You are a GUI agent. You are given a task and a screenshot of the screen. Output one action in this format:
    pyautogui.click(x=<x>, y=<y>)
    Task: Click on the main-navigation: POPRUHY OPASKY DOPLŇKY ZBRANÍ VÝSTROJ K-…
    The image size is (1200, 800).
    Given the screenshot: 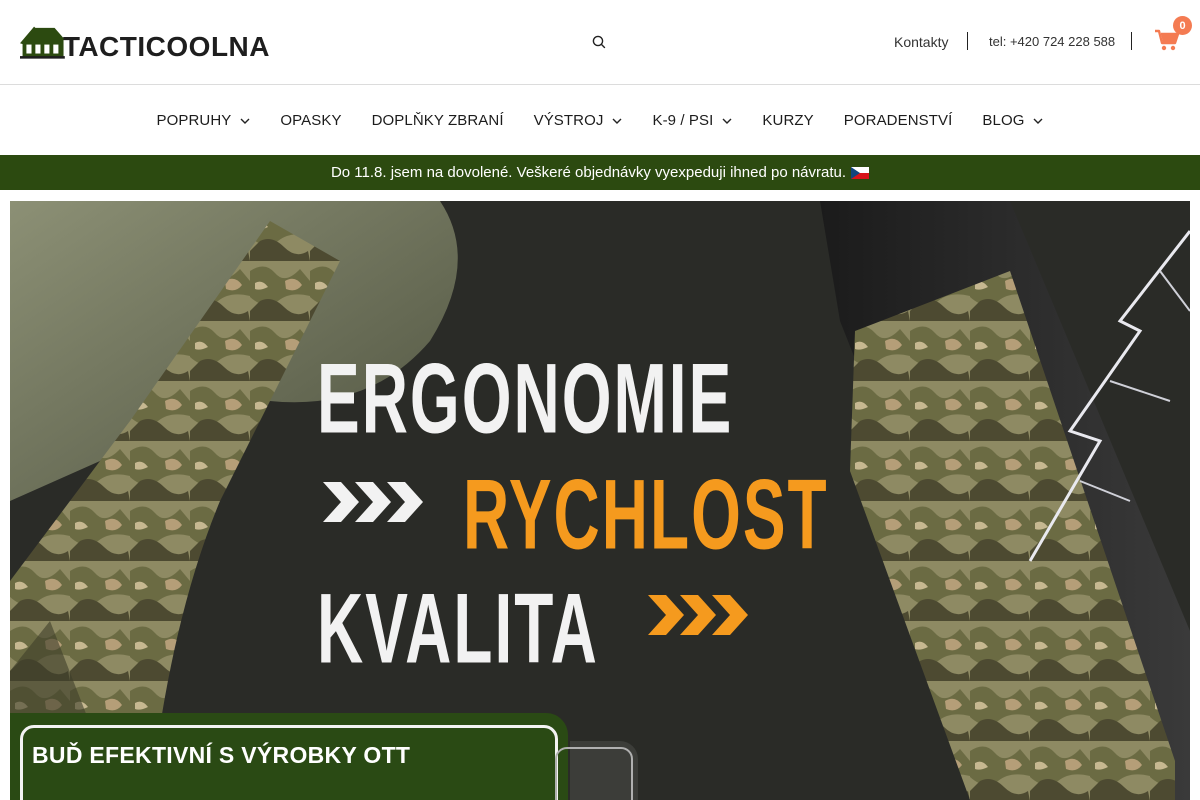 What is the action you would take?
    pyautogui.click(x=600, y=120)
    